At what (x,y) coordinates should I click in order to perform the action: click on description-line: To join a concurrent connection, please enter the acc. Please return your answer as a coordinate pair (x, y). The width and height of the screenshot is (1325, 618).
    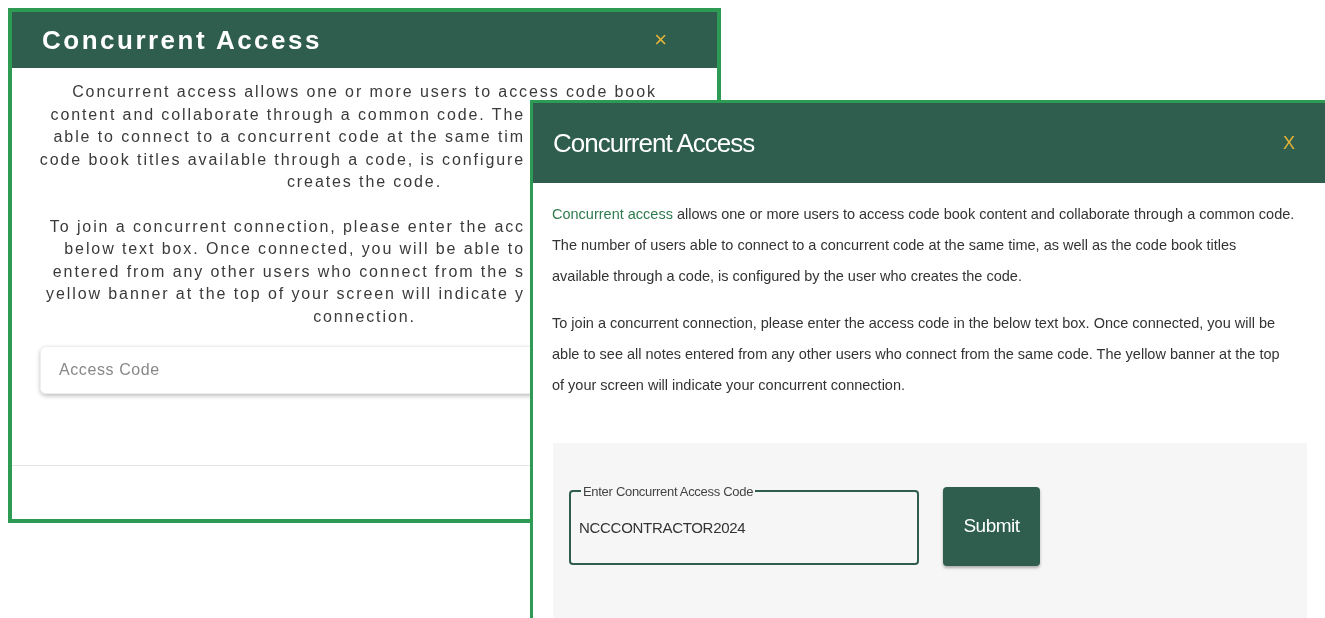
    Looking at the image, I should click on (287, 226).